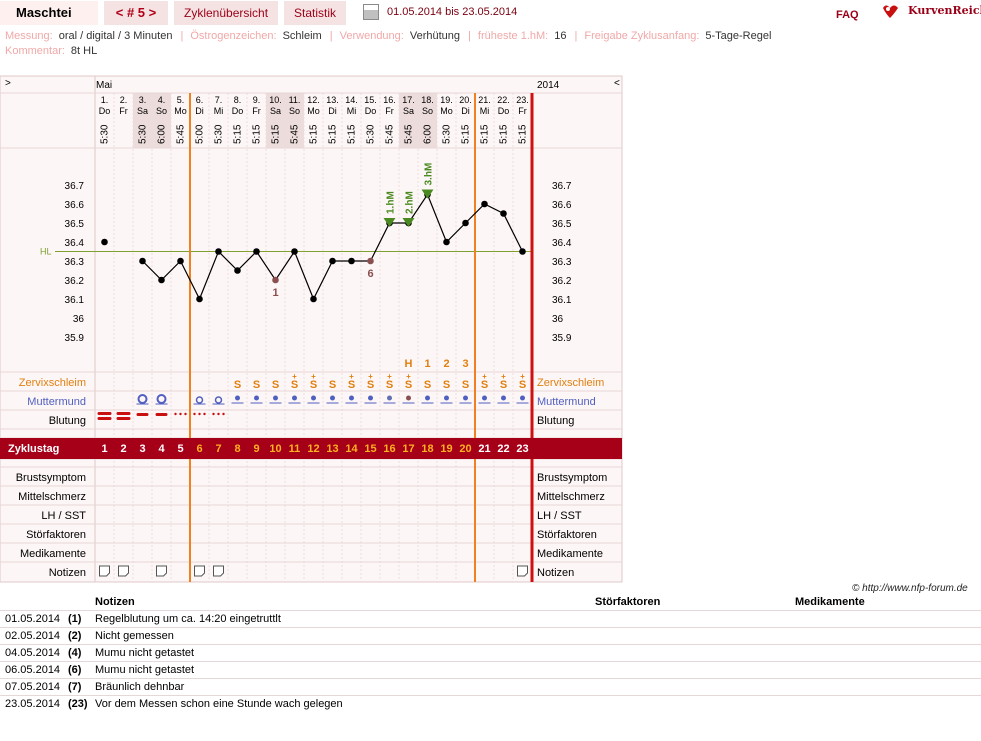  What do you see at coordinates (162, 134) in the screenshot?
I see `measure-time: 6:00` at bounding box center [162, 134].